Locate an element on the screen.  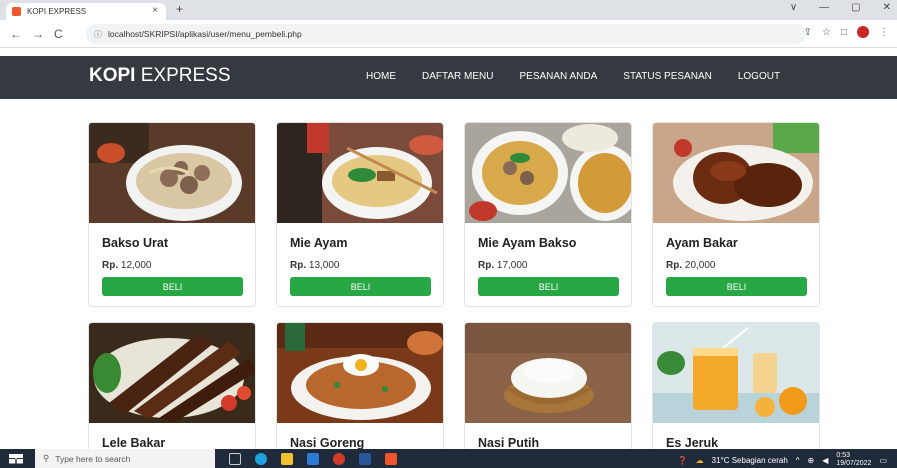
reload-icon: C is located at coordinates (58, 34).